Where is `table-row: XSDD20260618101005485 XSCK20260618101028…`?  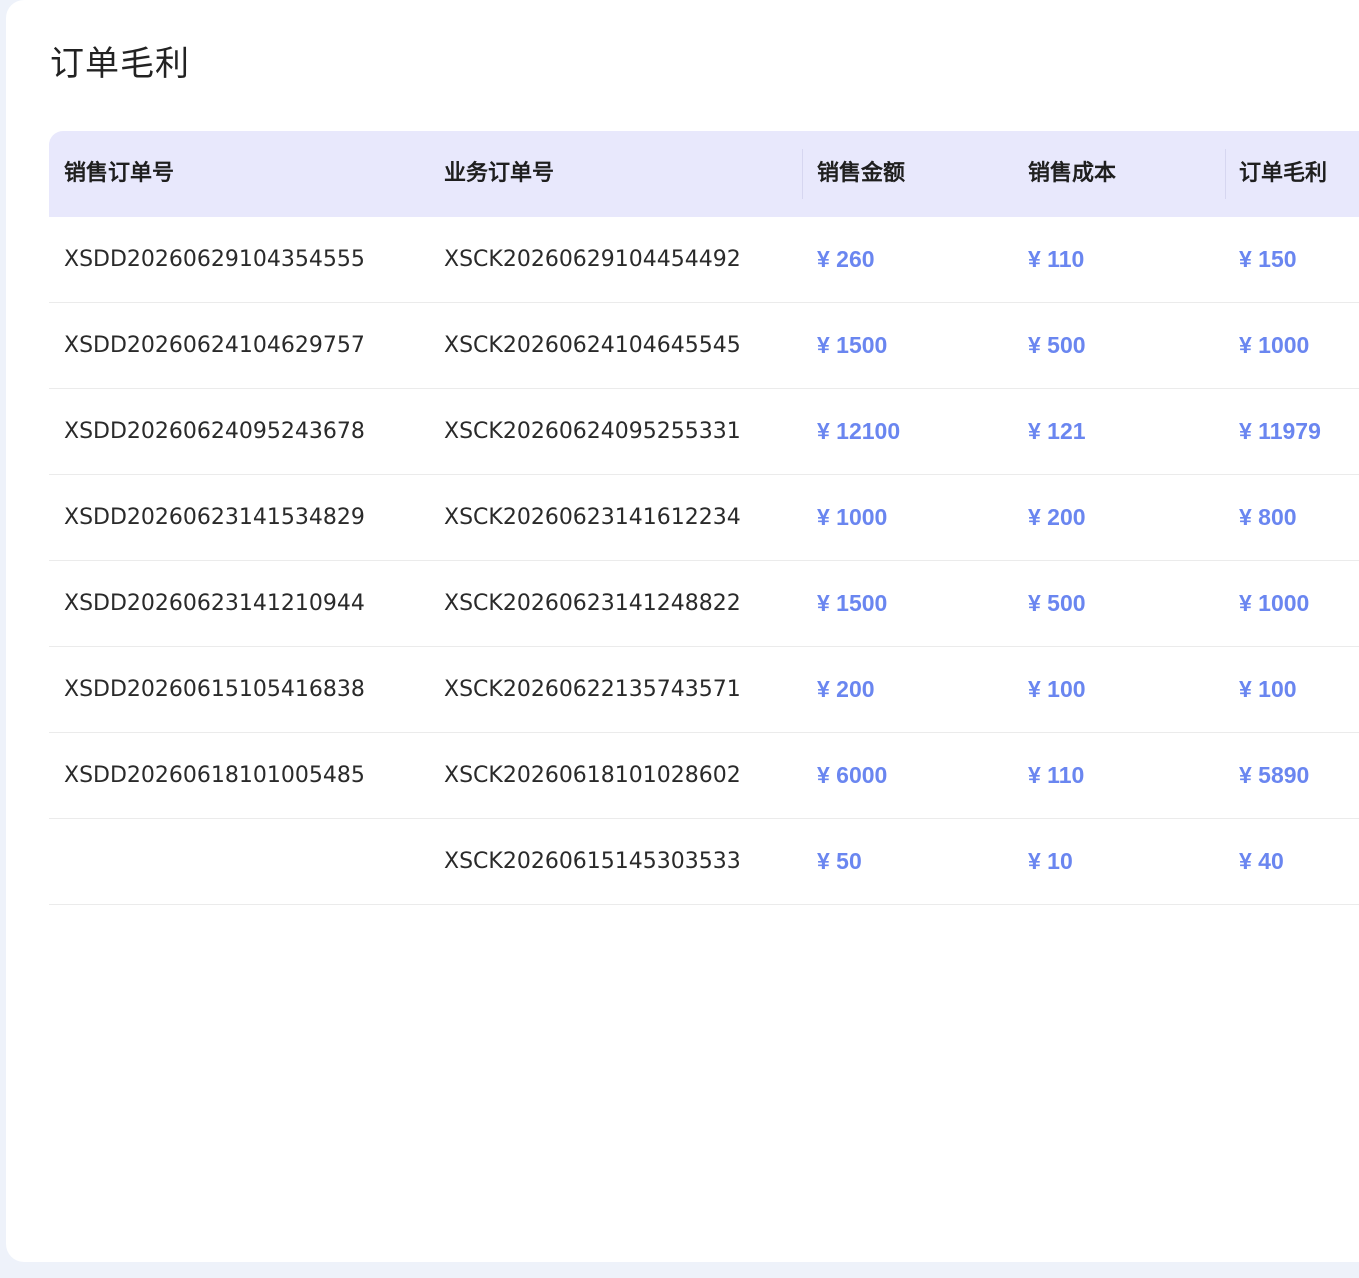 table-row: XSDD20260618101005485 XSCK20260618101028… is located at coordinates (704, 776).